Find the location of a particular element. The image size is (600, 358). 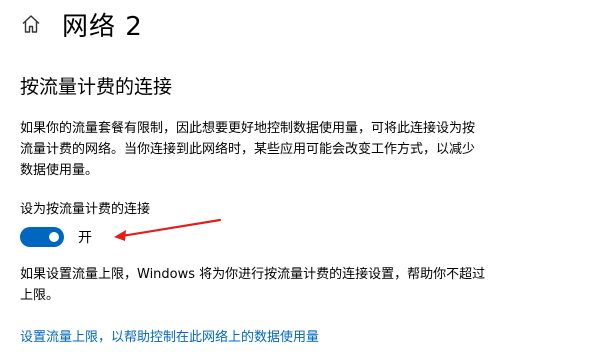

page-header: 网络 2 is located at coordinates (81, 24).